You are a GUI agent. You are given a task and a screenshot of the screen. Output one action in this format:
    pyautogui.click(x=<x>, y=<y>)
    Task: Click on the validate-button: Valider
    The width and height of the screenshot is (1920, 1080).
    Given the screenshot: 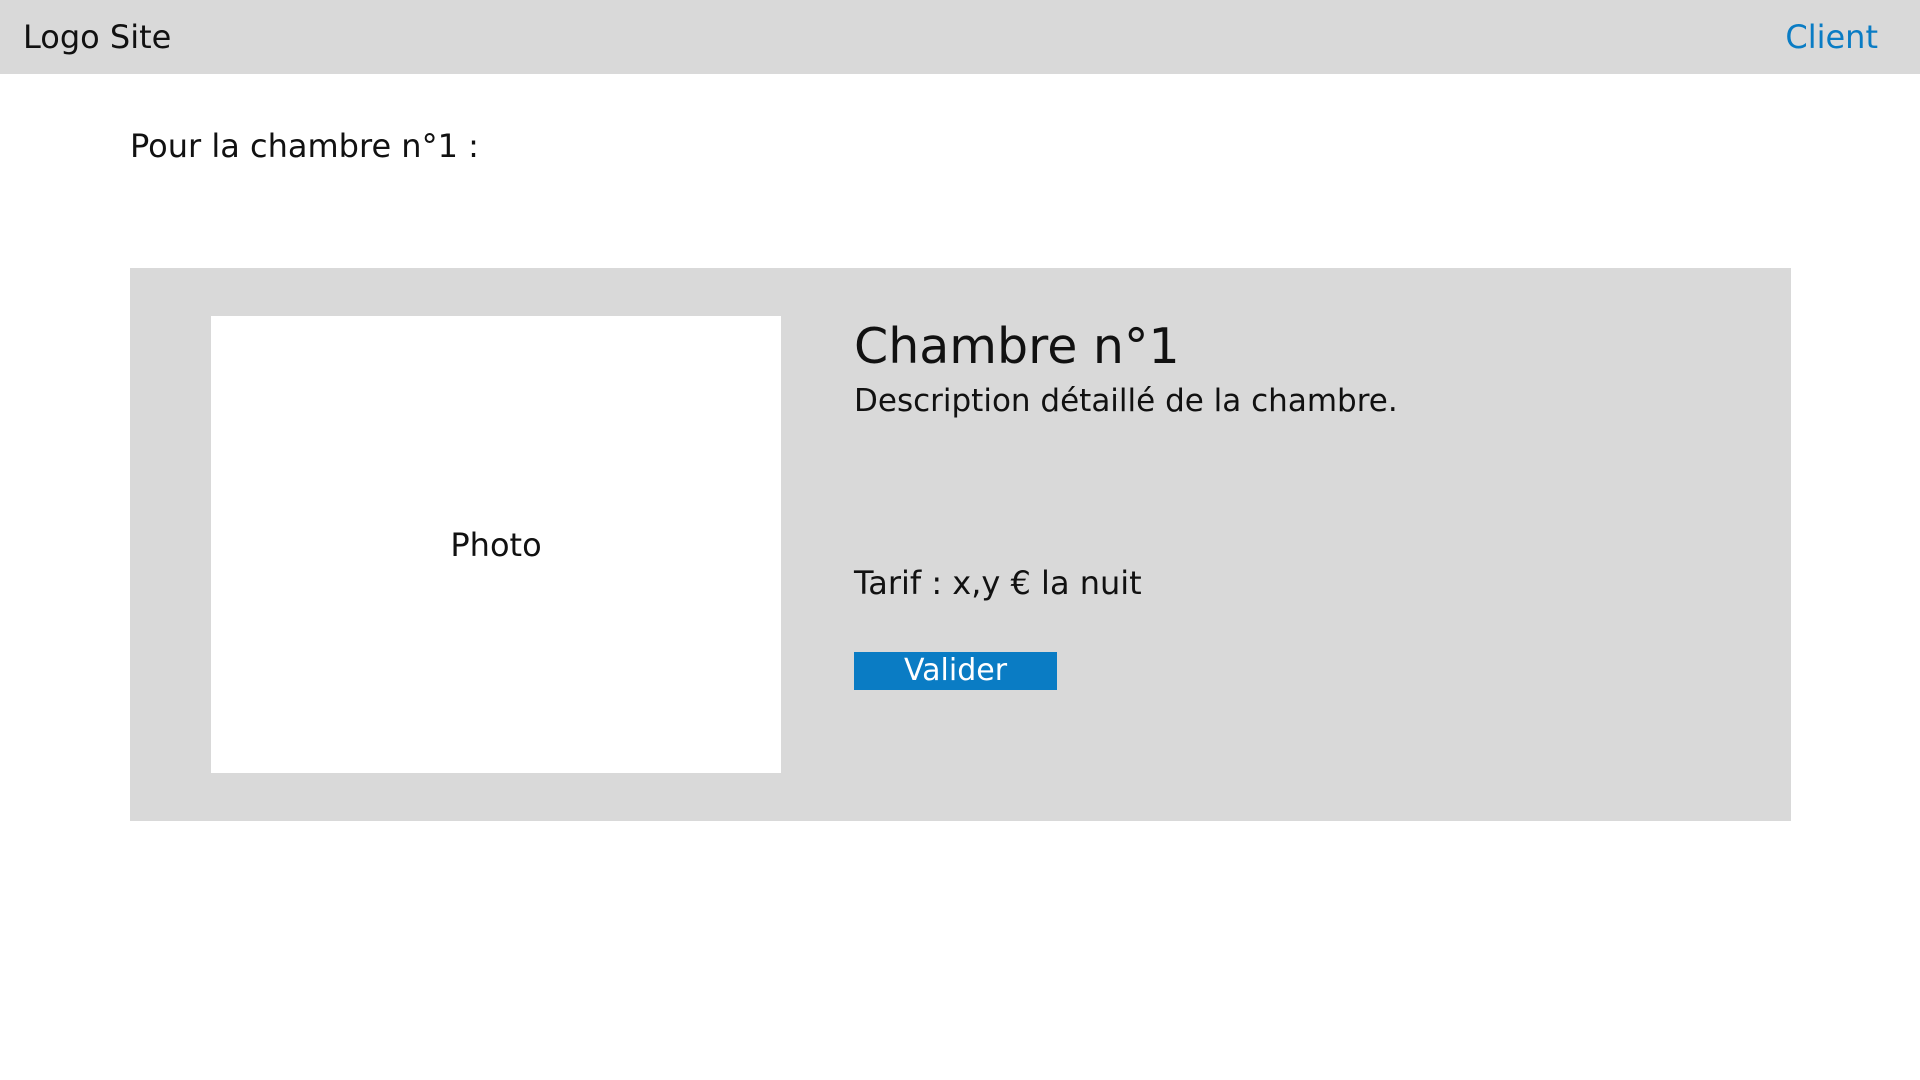 What is the action you would take?
    pyautogui.click(x=955, y=671)
    